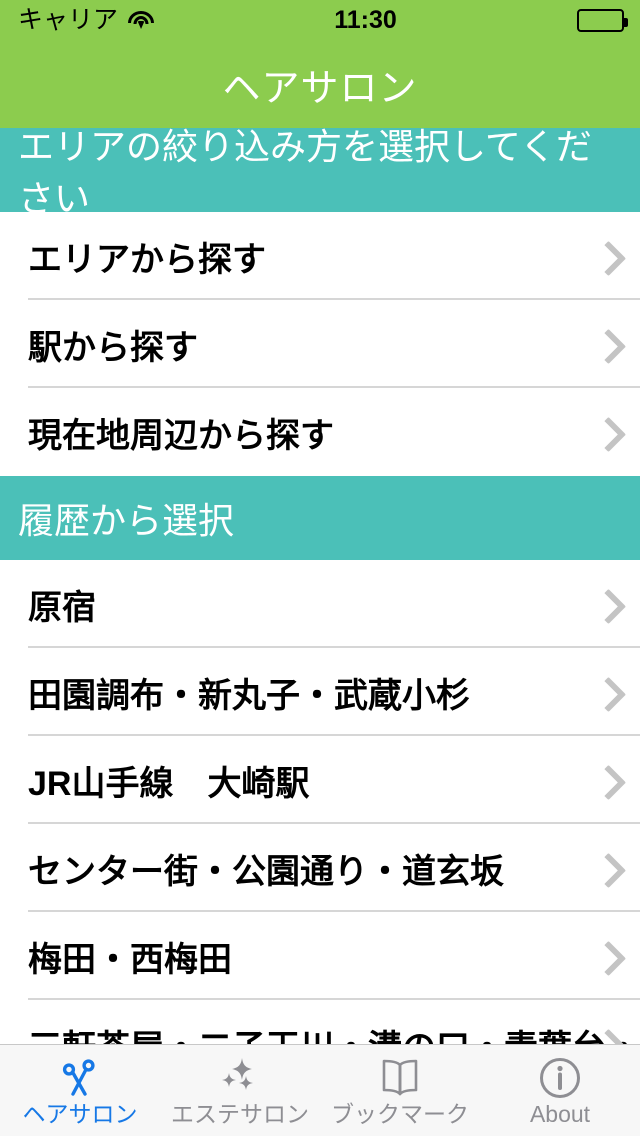  What do you see at coordinates (320, 518) in the screenshot?
I see `section-header-history: 履歴から選択` at bounding box center [320, 518].